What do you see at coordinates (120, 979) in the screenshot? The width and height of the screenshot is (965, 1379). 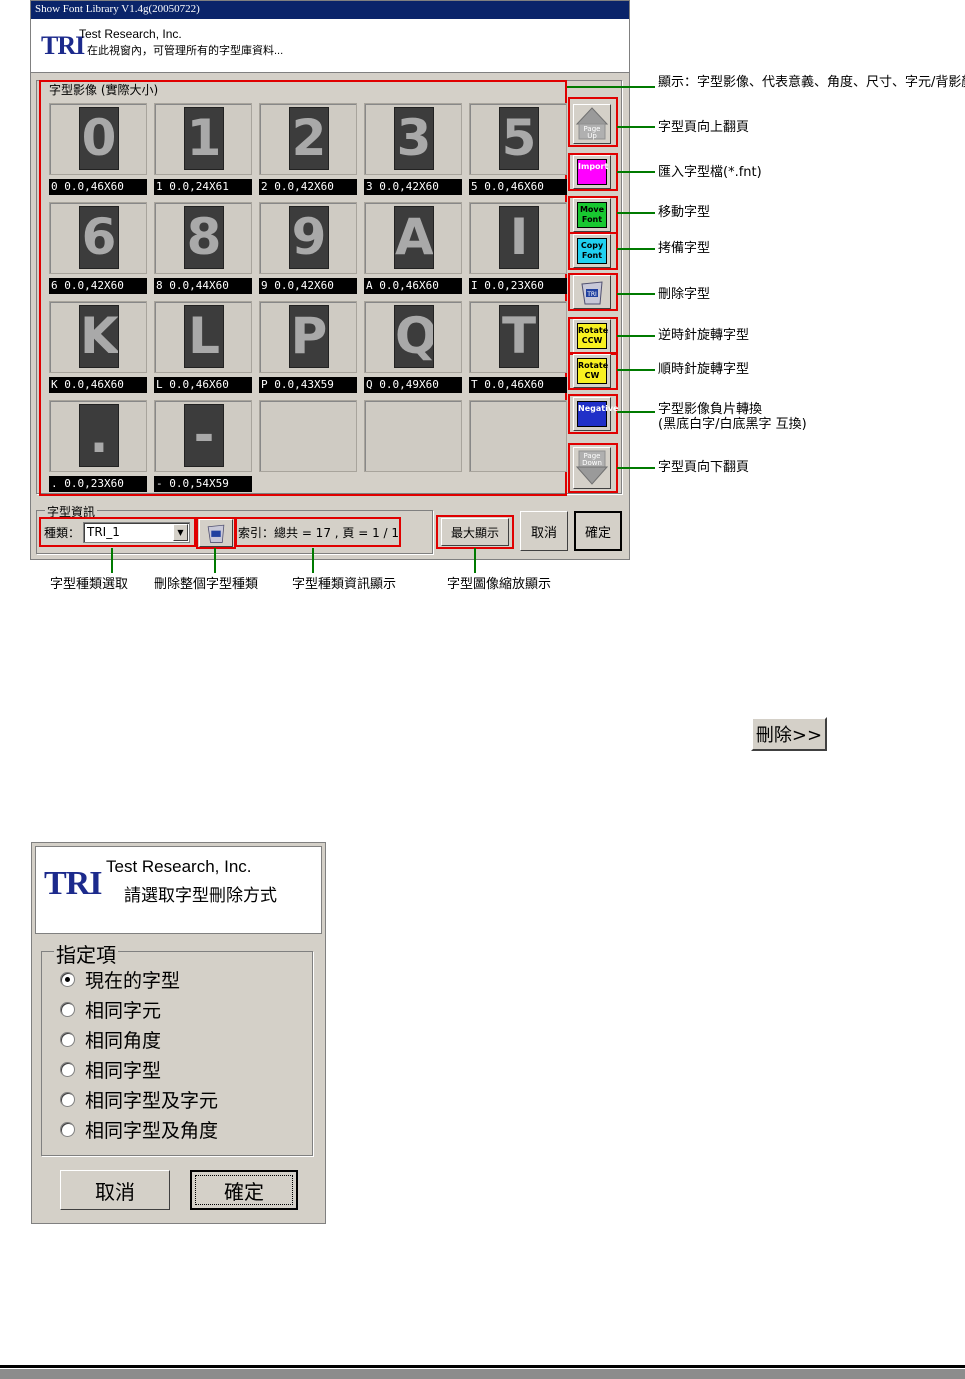 I see `radio-option: 現在的字型` at bounding box center [120, 979].